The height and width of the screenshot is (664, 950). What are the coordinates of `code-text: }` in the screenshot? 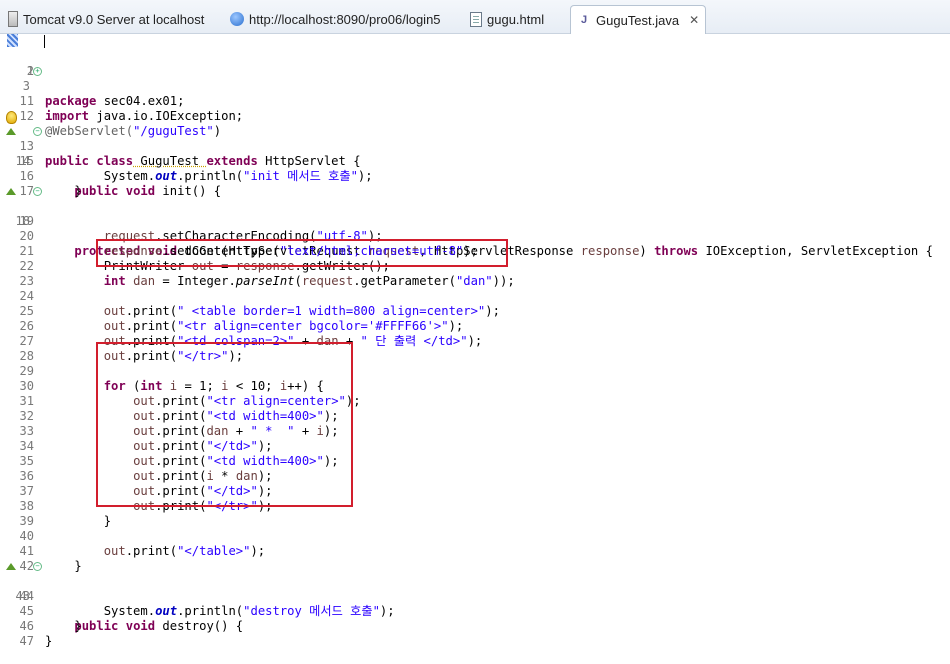 It's located at (49, 641).